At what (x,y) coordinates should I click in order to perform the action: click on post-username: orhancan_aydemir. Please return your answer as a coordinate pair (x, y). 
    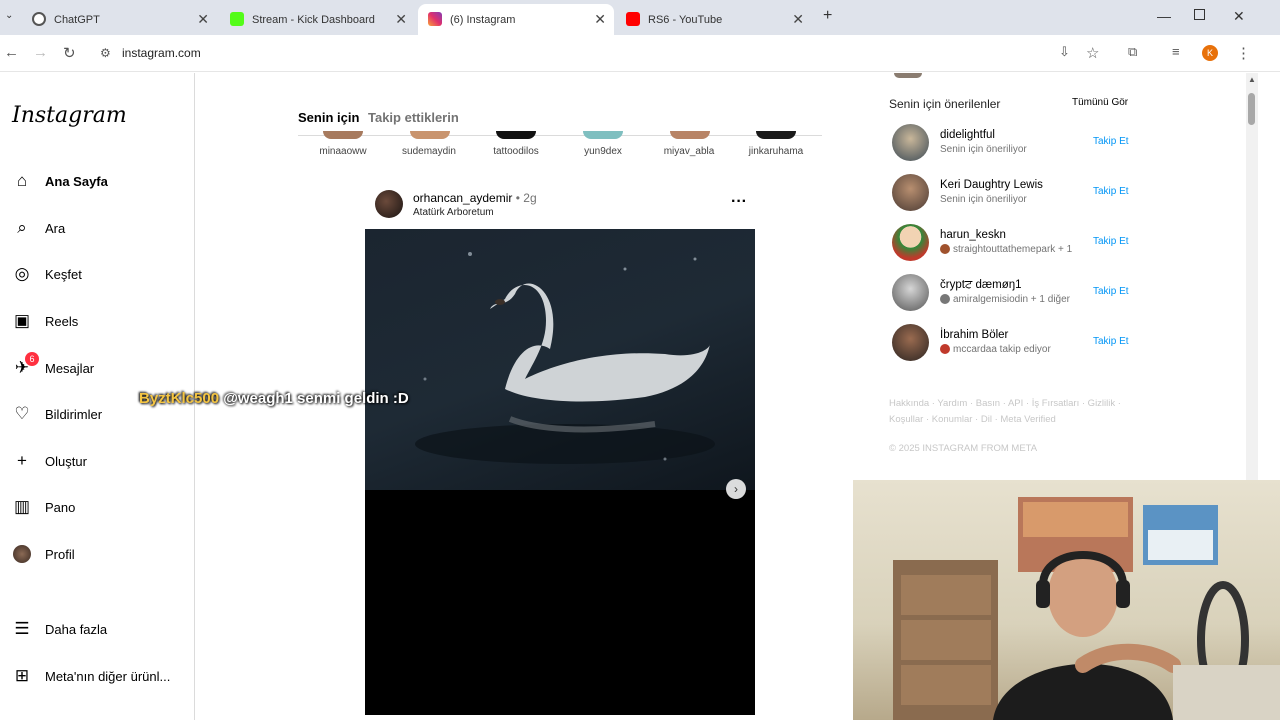
    Looking at the image, I should click on (462, 198).